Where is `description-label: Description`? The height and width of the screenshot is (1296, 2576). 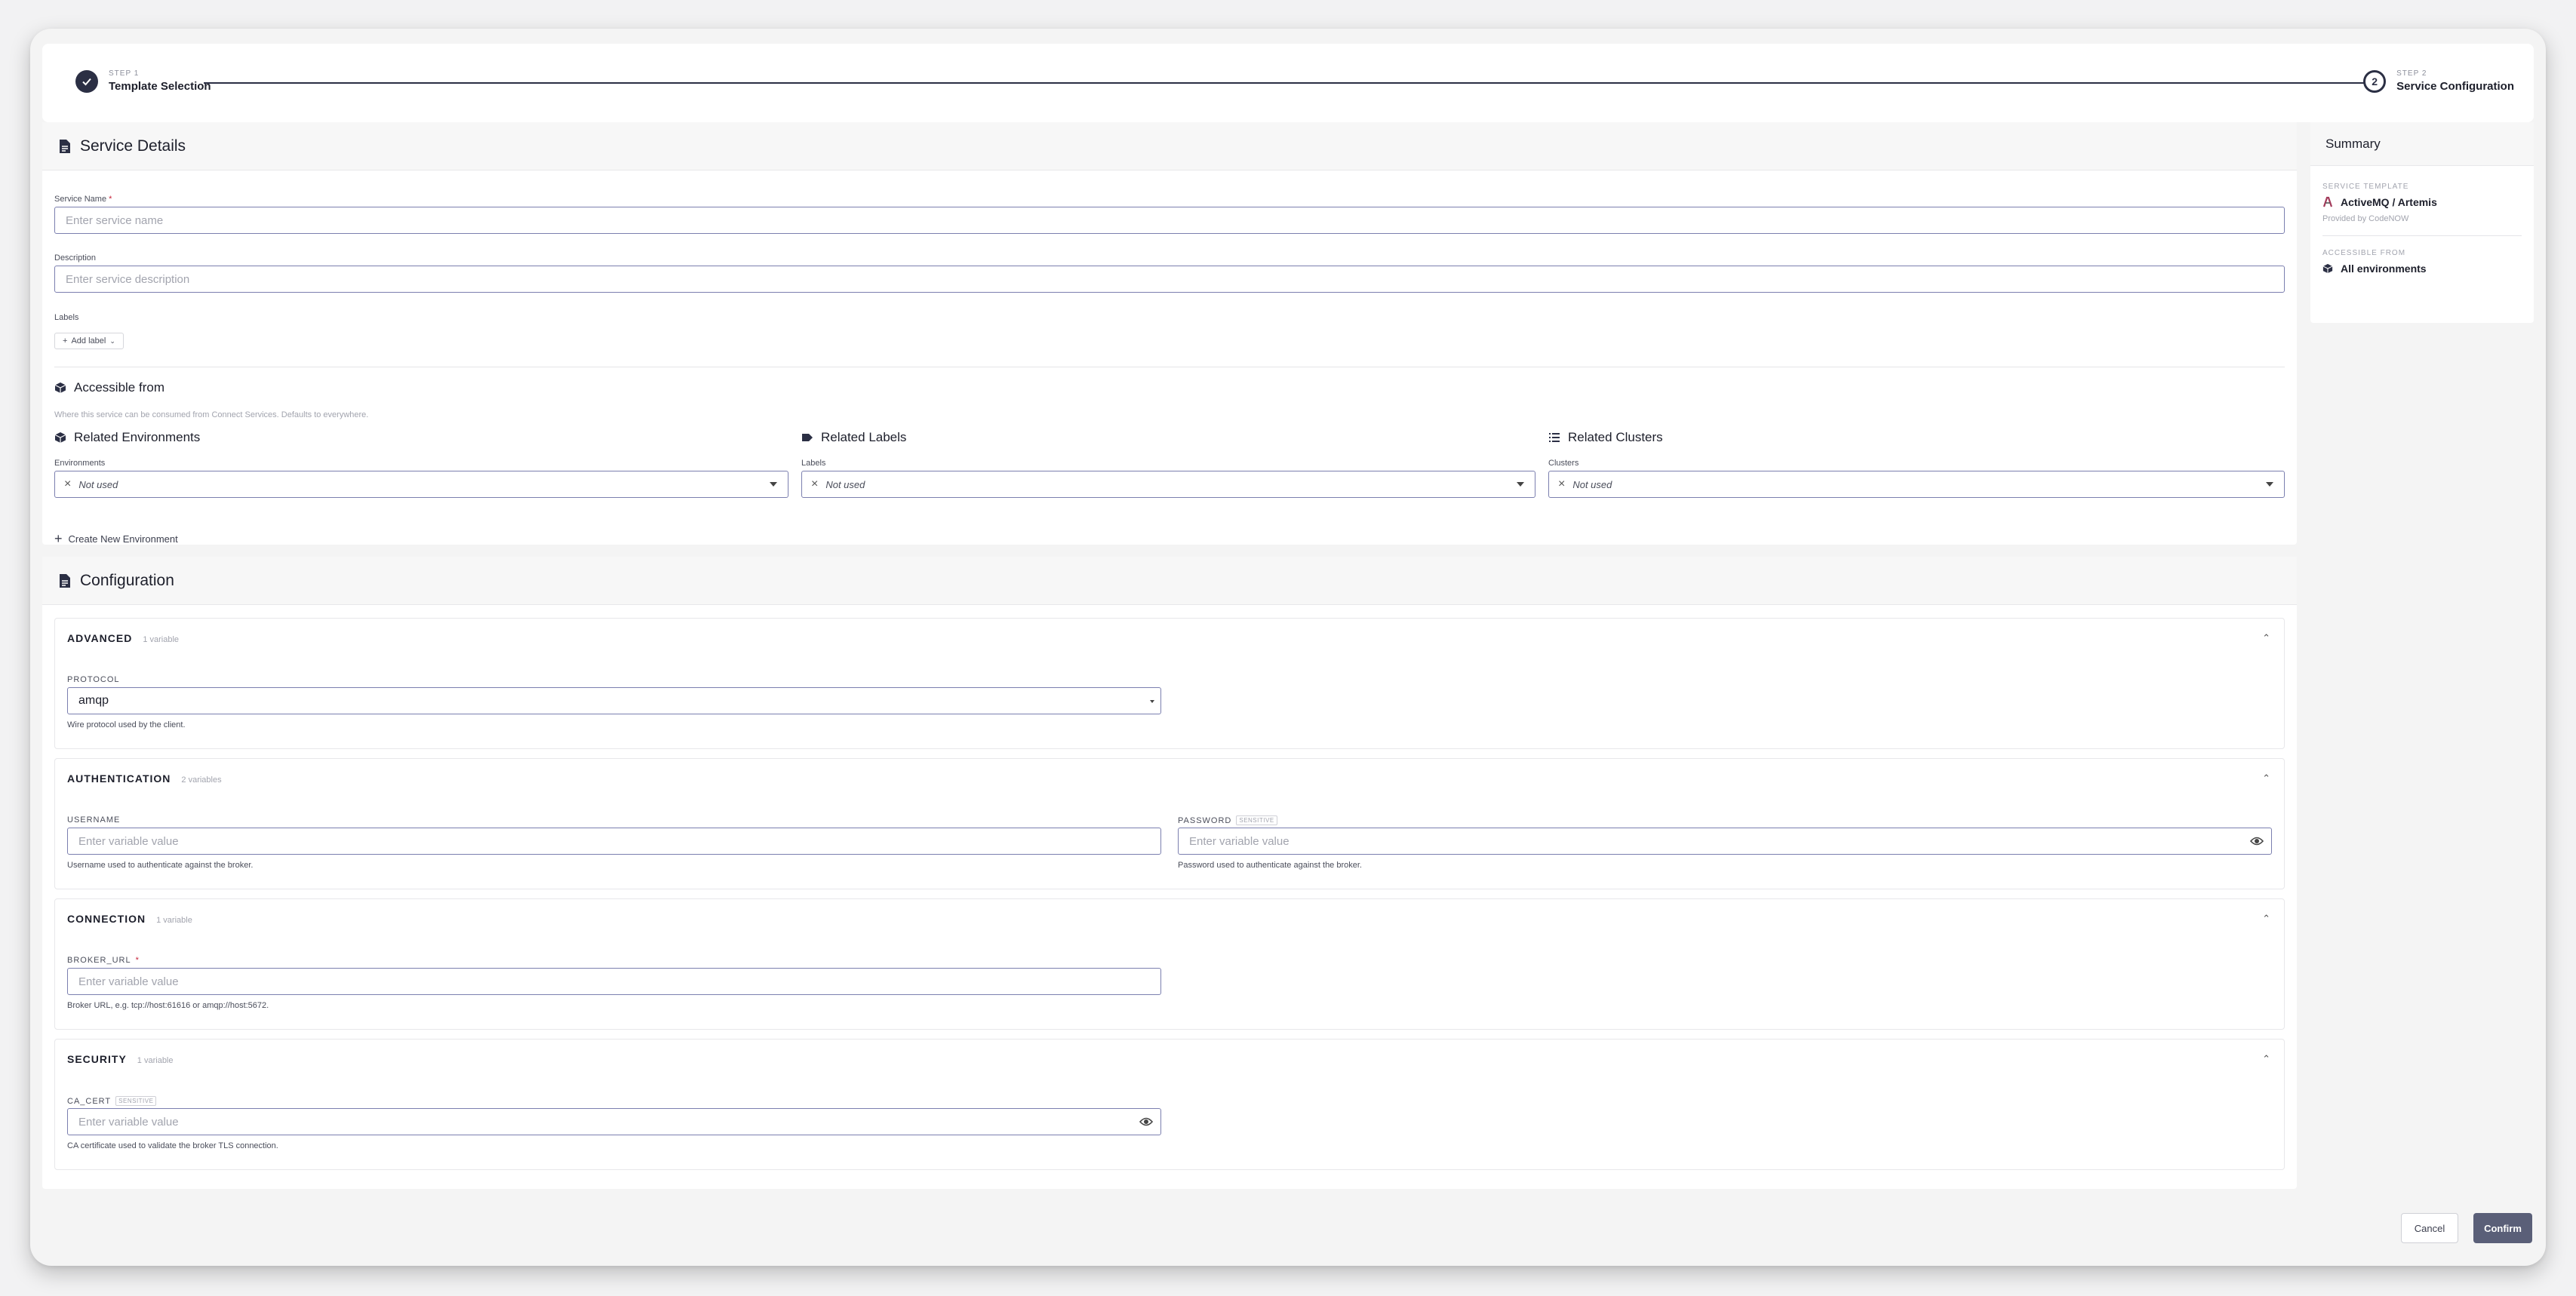 description-label: Description is located at coordinates (75, 258).